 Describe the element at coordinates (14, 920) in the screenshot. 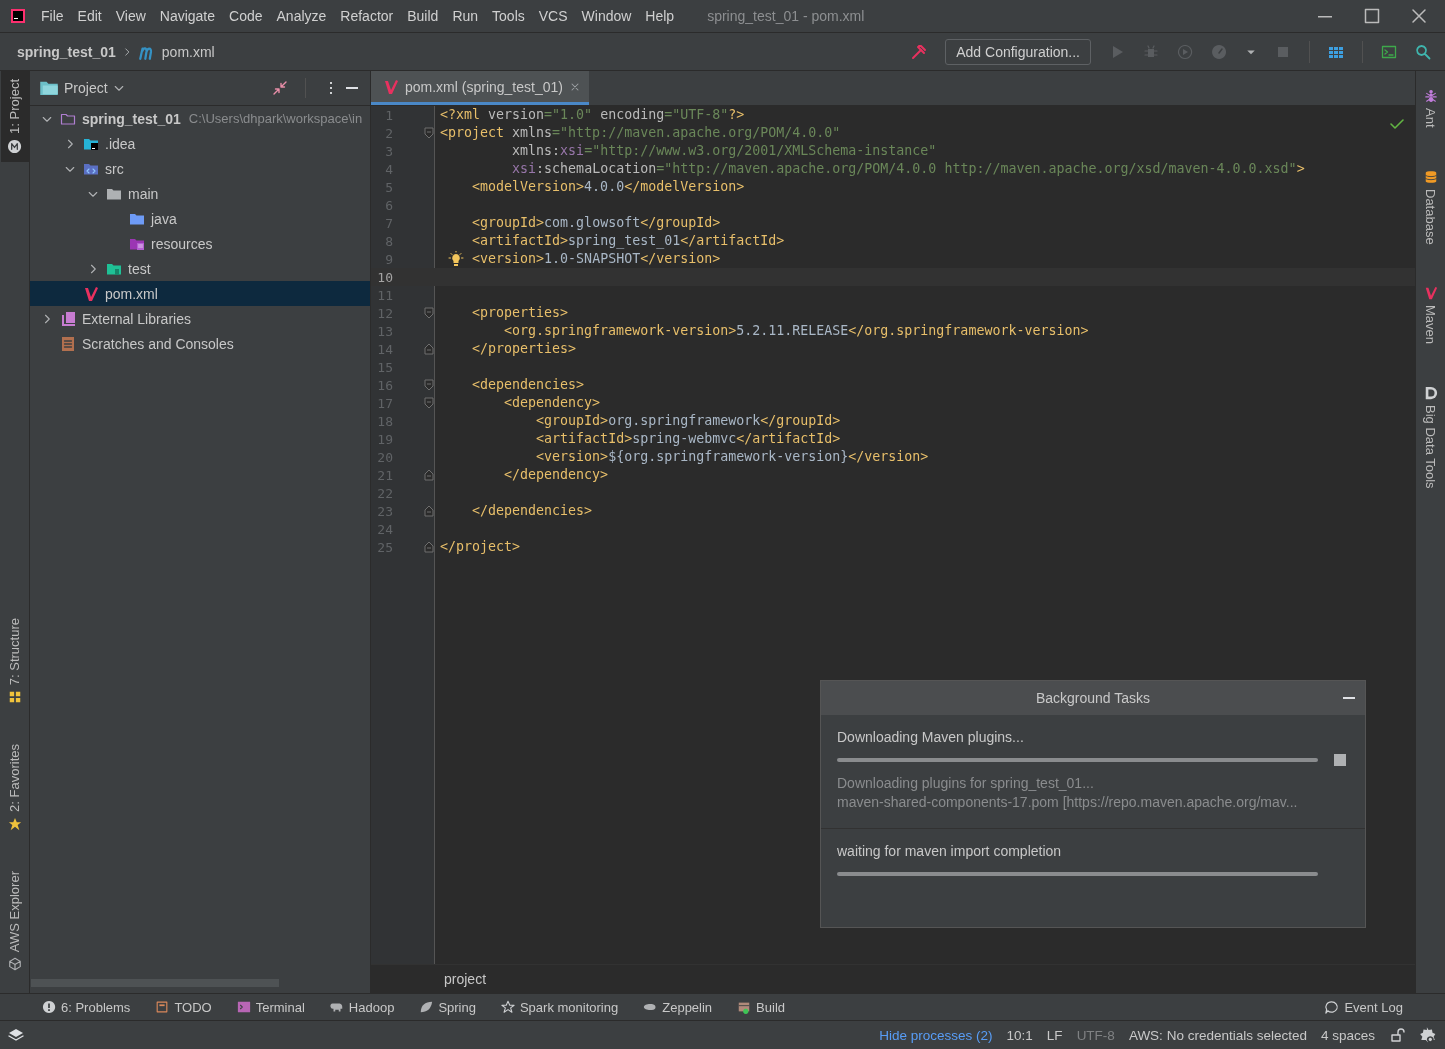

I see `tool-window-tab: AWS Explorer` at that location.